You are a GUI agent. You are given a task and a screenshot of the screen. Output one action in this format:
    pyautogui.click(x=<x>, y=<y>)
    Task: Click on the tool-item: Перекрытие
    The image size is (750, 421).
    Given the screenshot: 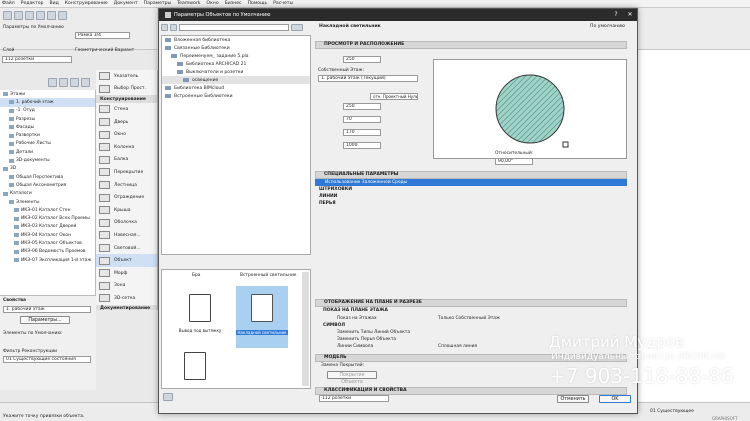 What is the action you would take?
    pyautogui.click(x=126, y=172)
    